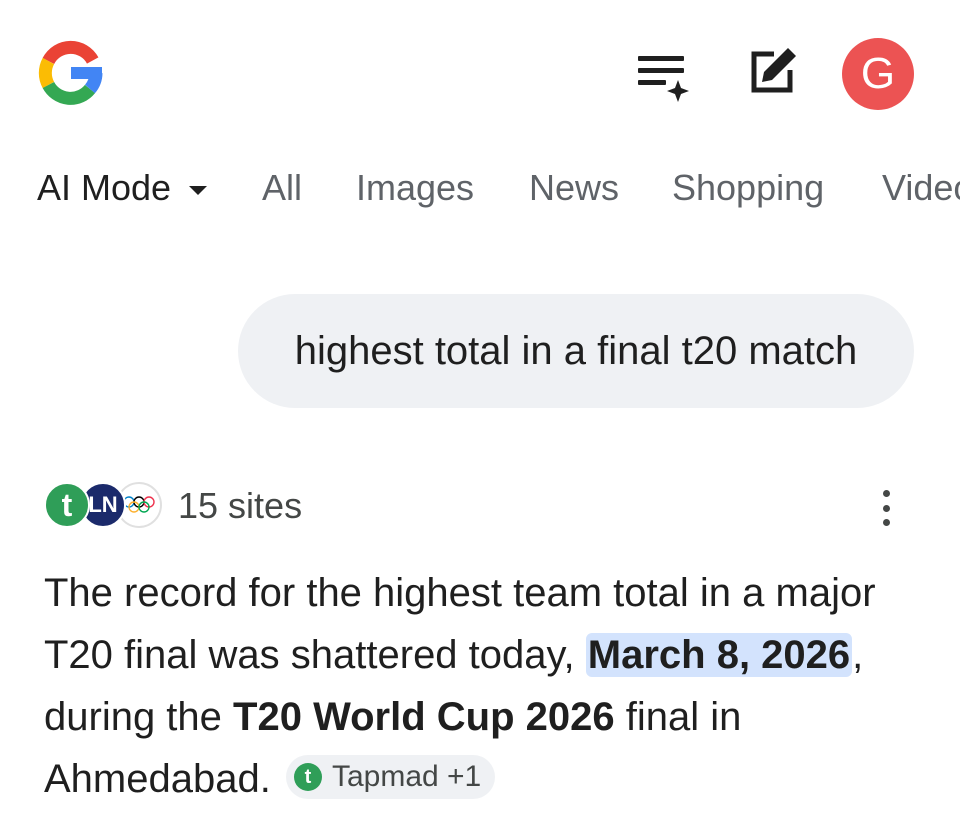  Describe the element at coordinates (886, 508) in the screenshot. I see `more-options-button` at that location.